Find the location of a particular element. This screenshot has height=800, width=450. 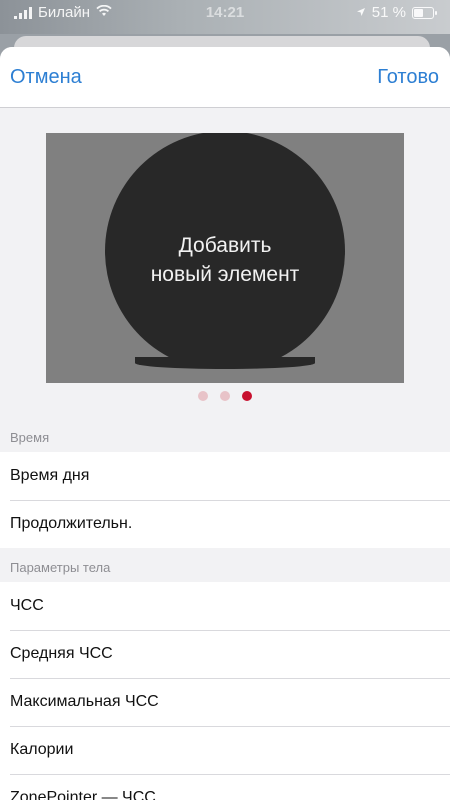

done-button: Готово is located at coordinates (408, 77).